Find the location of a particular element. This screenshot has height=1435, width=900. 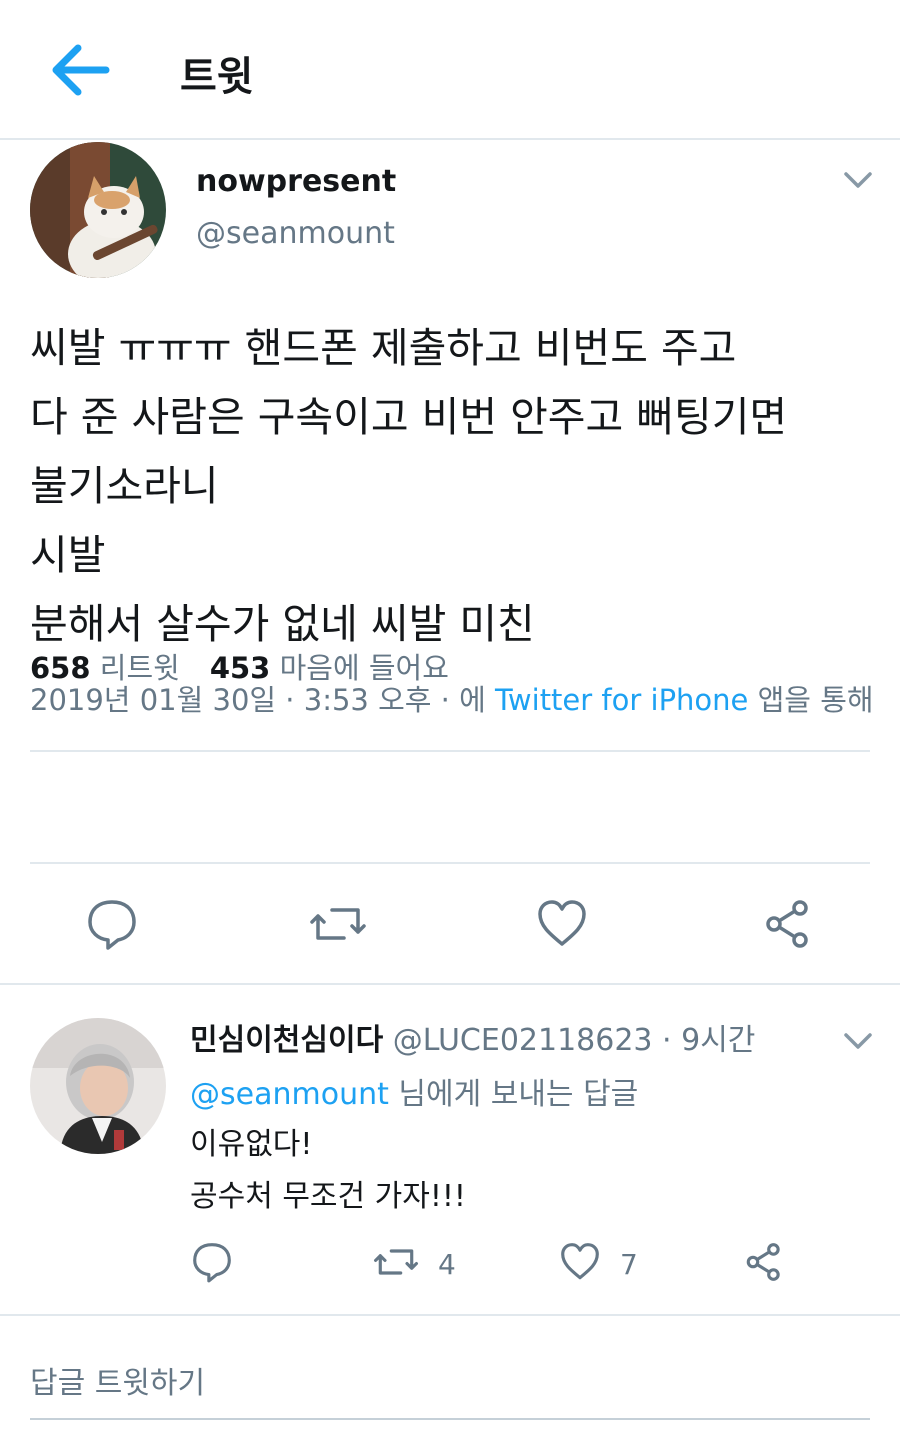

like-count: 453 is located at coordinates (240, 668).